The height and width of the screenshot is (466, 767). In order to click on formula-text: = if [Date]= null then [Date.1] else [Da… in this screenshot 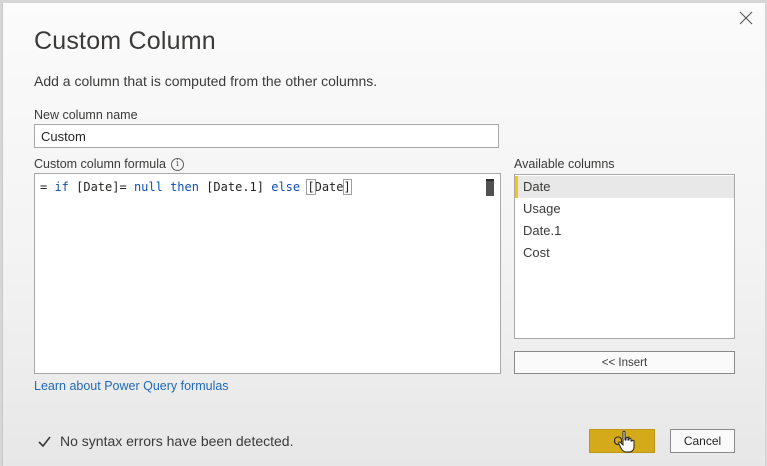, I will do `click(196, 187)`.